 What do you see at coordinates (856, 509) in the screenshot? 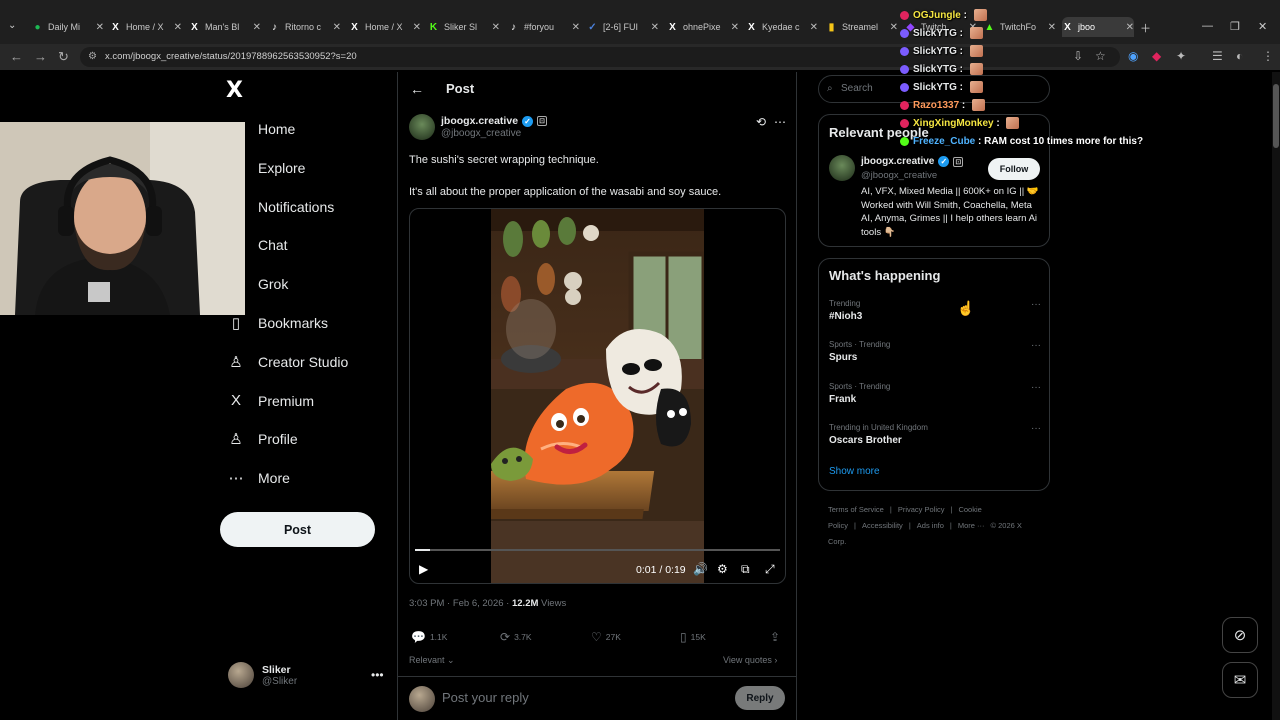
I see `footer-link: Terms of Service` at bounding box center [856, 509].